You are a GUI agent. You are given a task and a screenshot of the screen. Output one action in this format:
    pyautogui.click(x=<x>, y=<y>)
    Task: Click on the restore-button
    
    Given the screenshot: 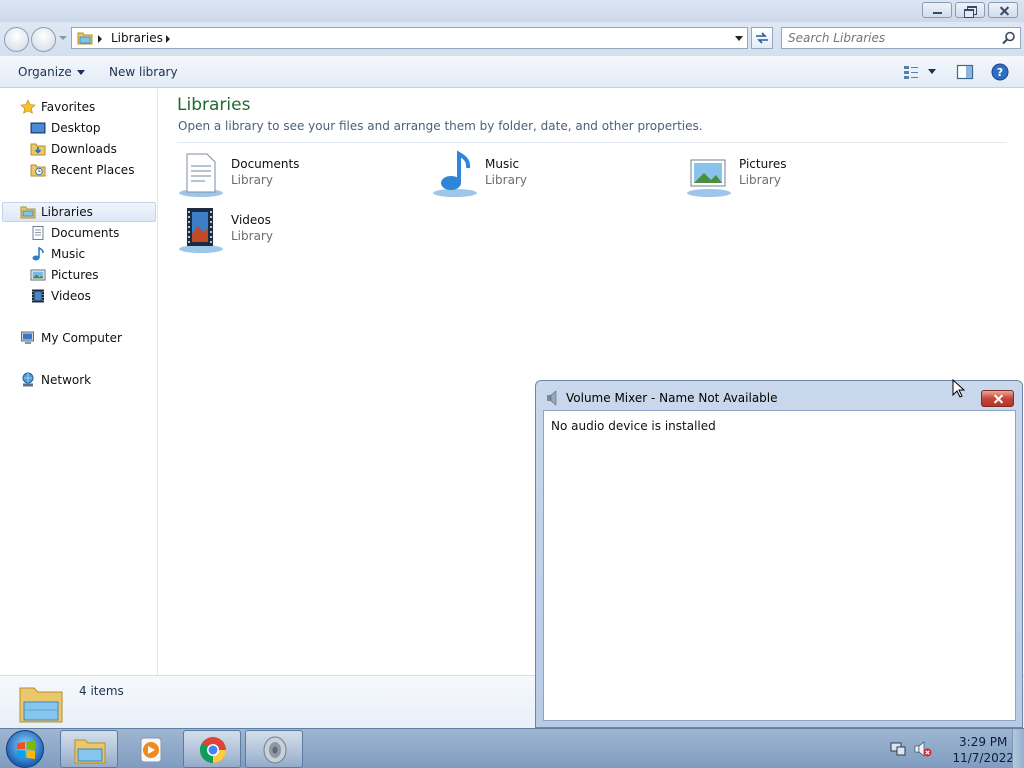 What is the action you would take?
    pyautogui.click(x=970, y=10)
    